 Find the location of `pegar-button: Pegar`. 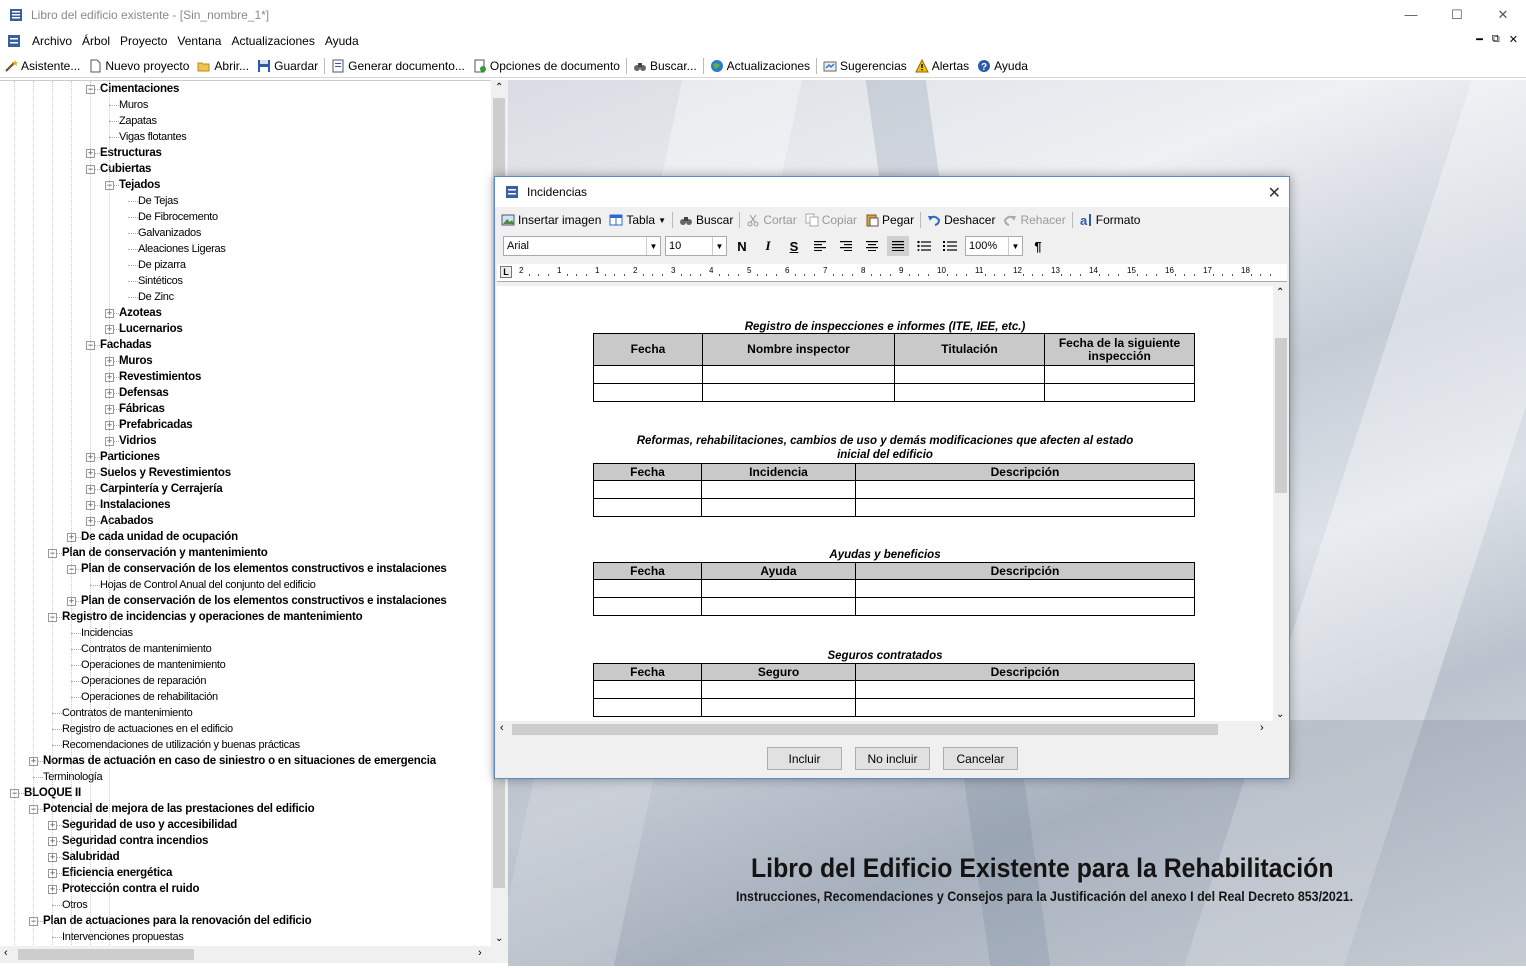

pegar-button: Pegar is located at coordinates (889, 220).